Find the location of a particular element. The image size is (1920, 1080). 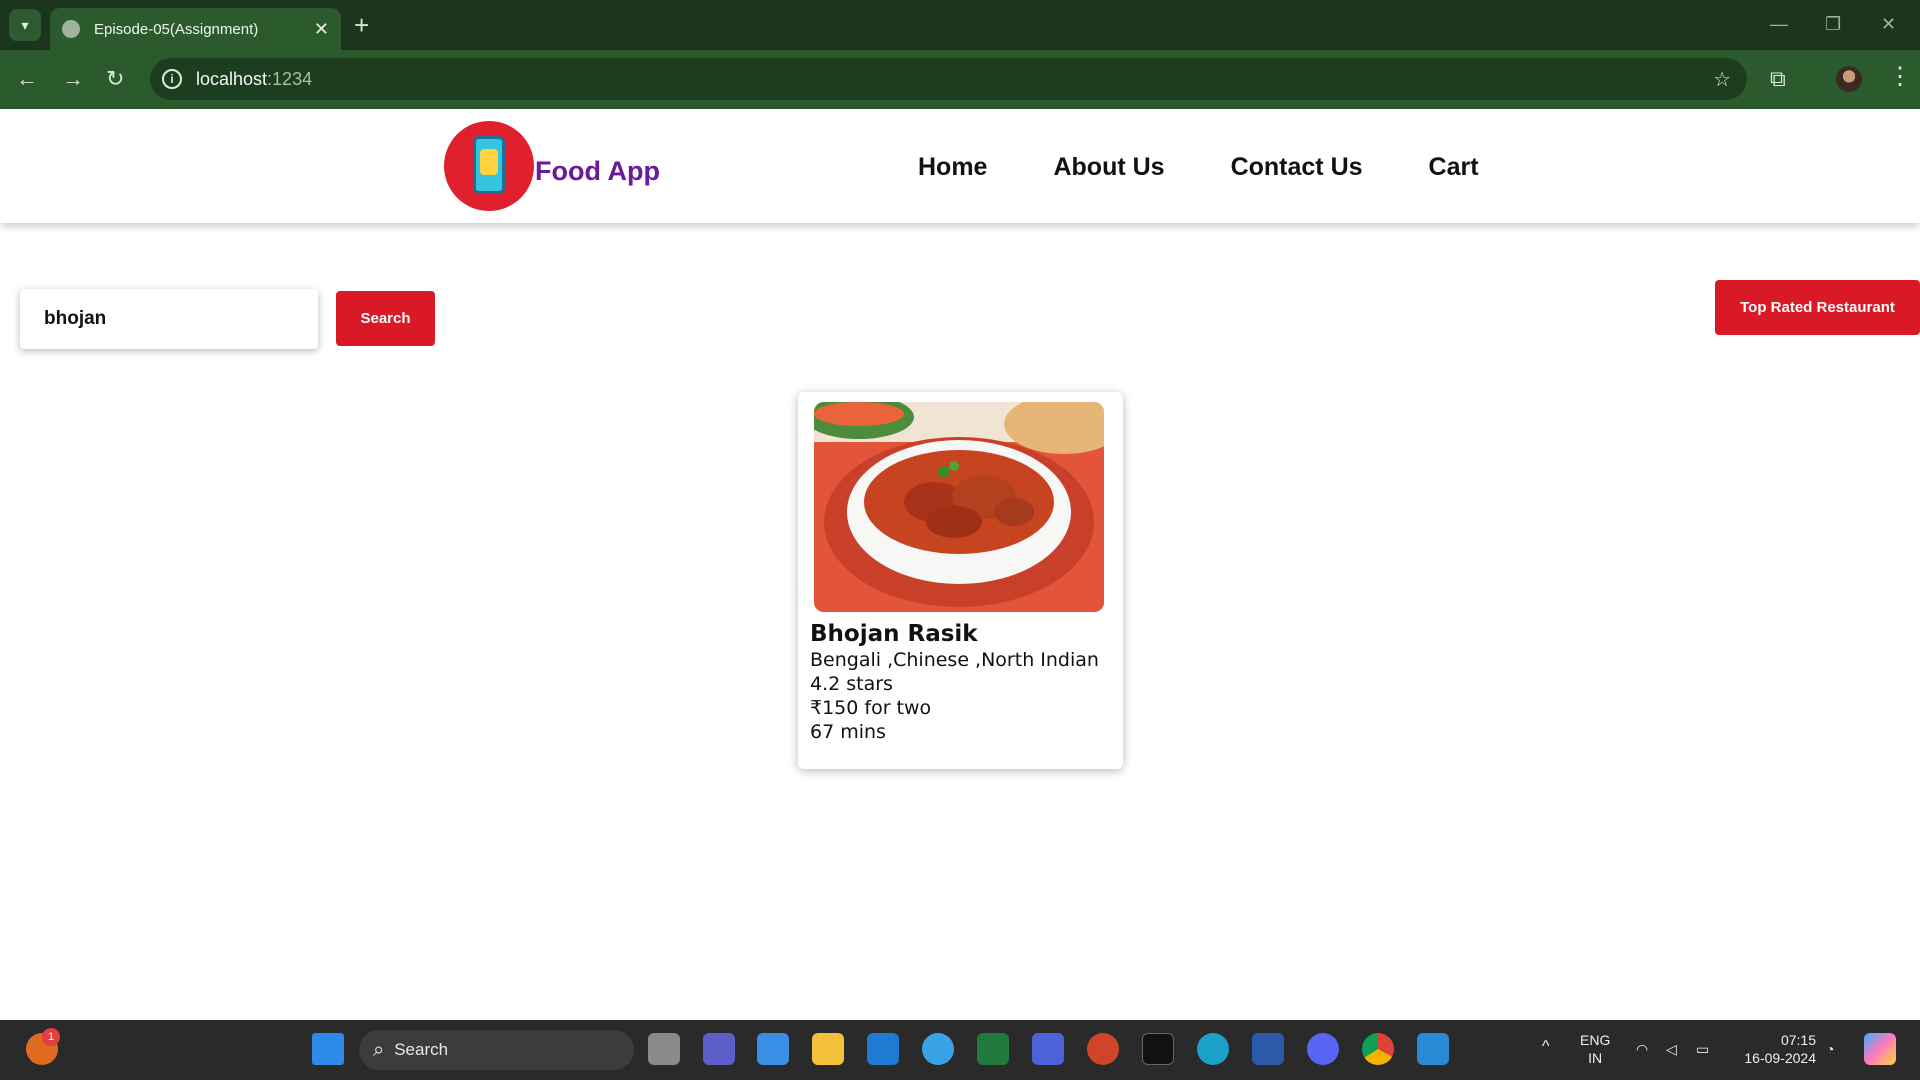

copilot-icon is located at coordinates (1048, 1049).